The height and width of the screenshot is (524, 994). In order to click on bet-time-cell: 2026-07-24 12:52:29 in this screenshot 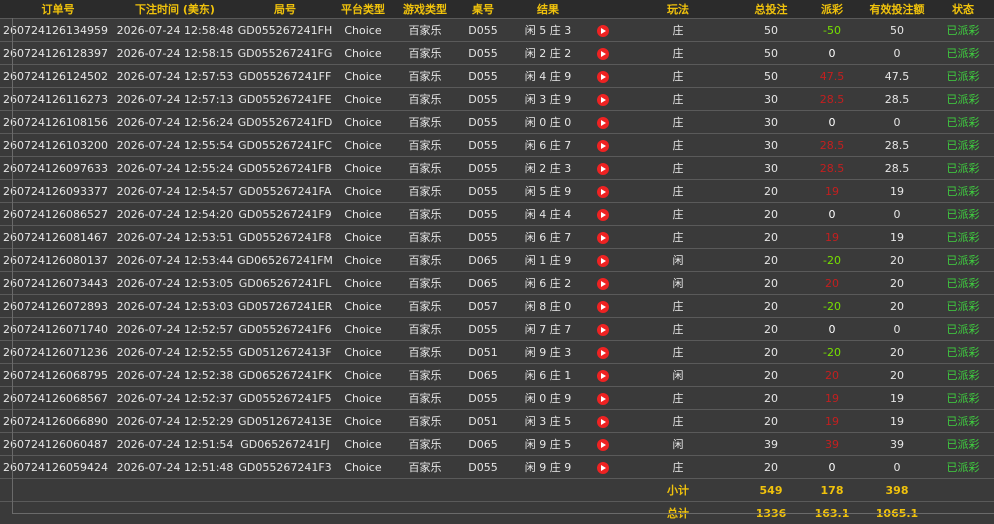, I will do `click(175, 421)`.